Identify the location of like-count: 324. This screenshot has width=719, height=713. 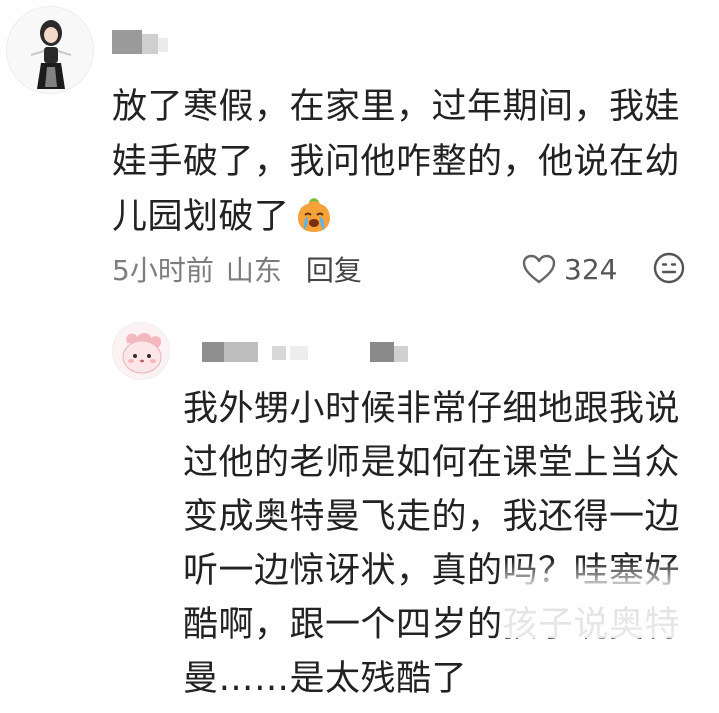
(591, 269).